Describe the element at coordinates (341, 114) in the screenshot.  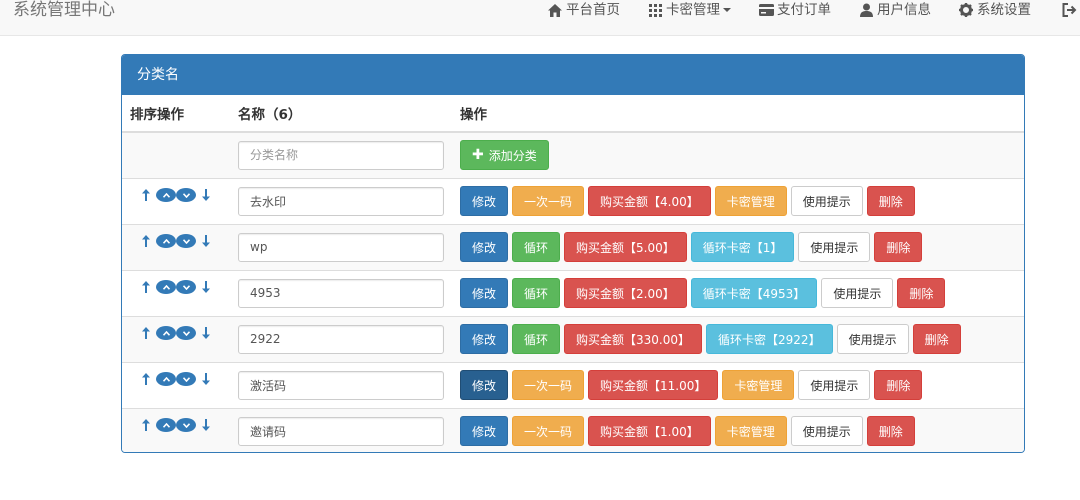
I see `header-name: 名称（6）` at that location.